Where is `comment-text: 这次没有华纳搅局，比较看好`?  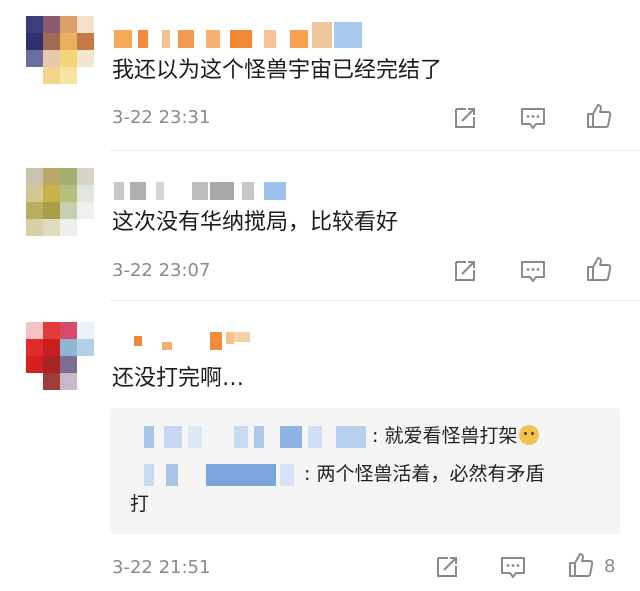
comment-text: 这次没有华纳搅局，比较看好 is located at coordinates (255, 222).